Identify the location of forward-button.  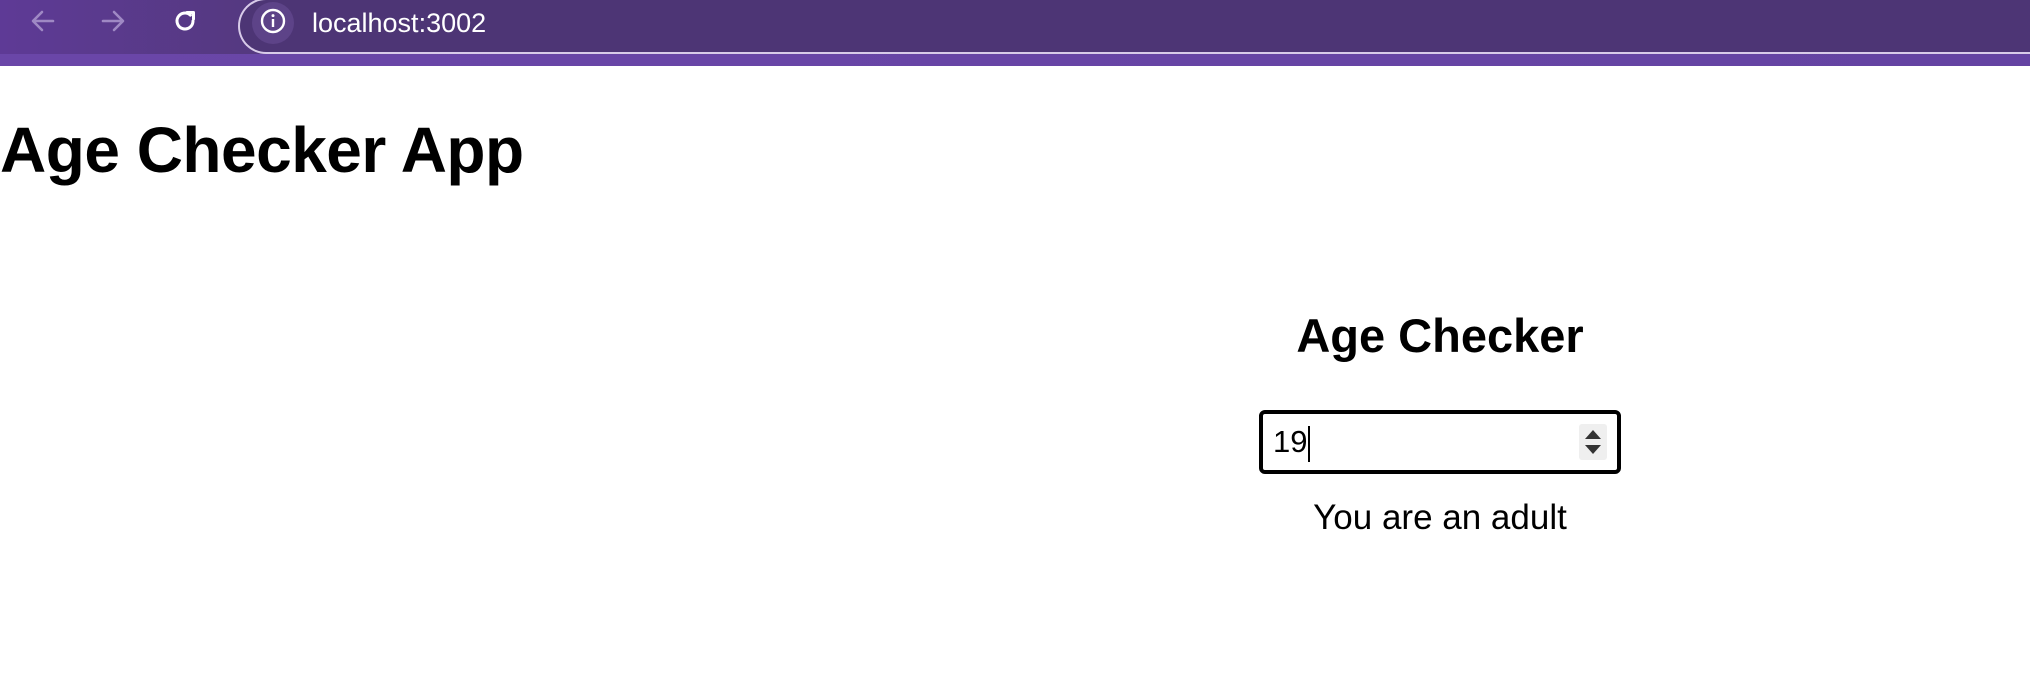
(113, 21).